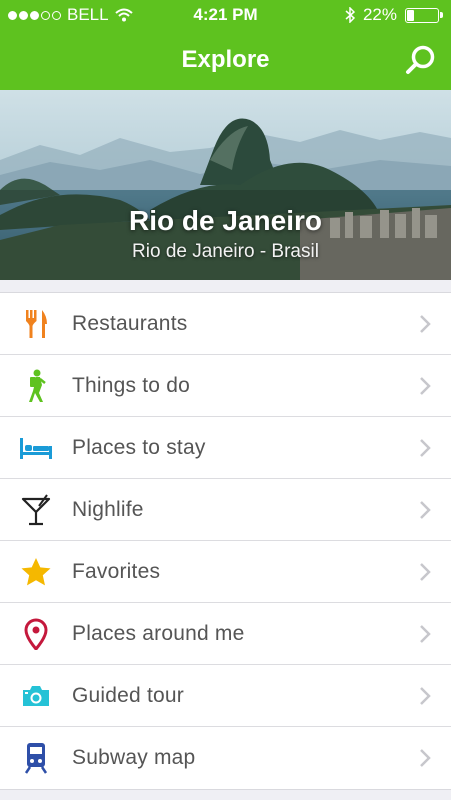  Describe the element at coordinates (158, 633) in the screenshot. I see `menu-label-places-around-me: Places around me` at that location.